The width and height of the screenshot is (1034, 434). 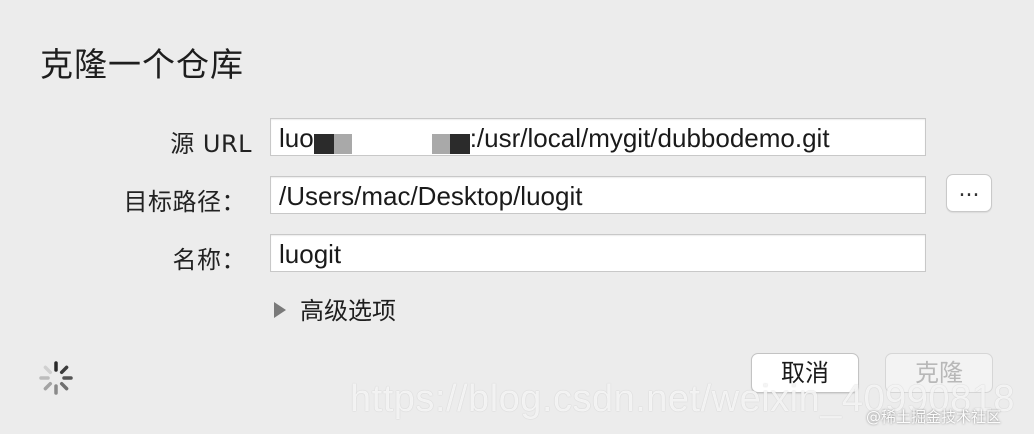 I want to click on redacted-host, so click(x=391, y=141).